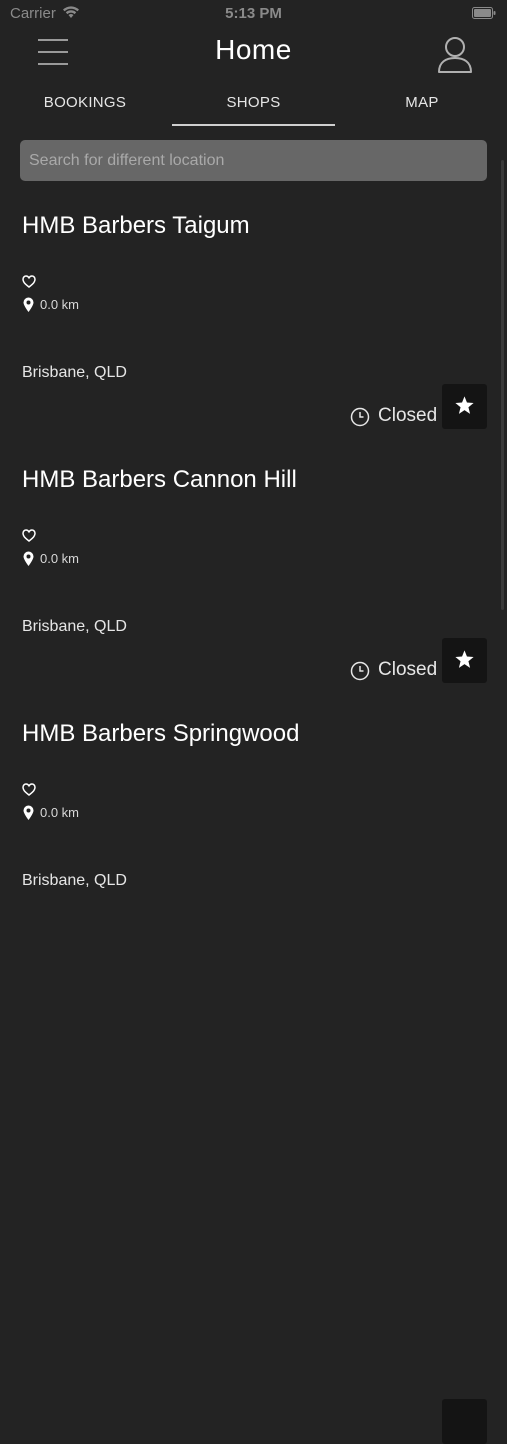 Image resolution: width=507 pixels, height=1444 pixels. What do you see at coordinates (136, 225) in the screenshot?
I see `shop-name: HMB Barbers Taigum` at bounding box center [136, 225].